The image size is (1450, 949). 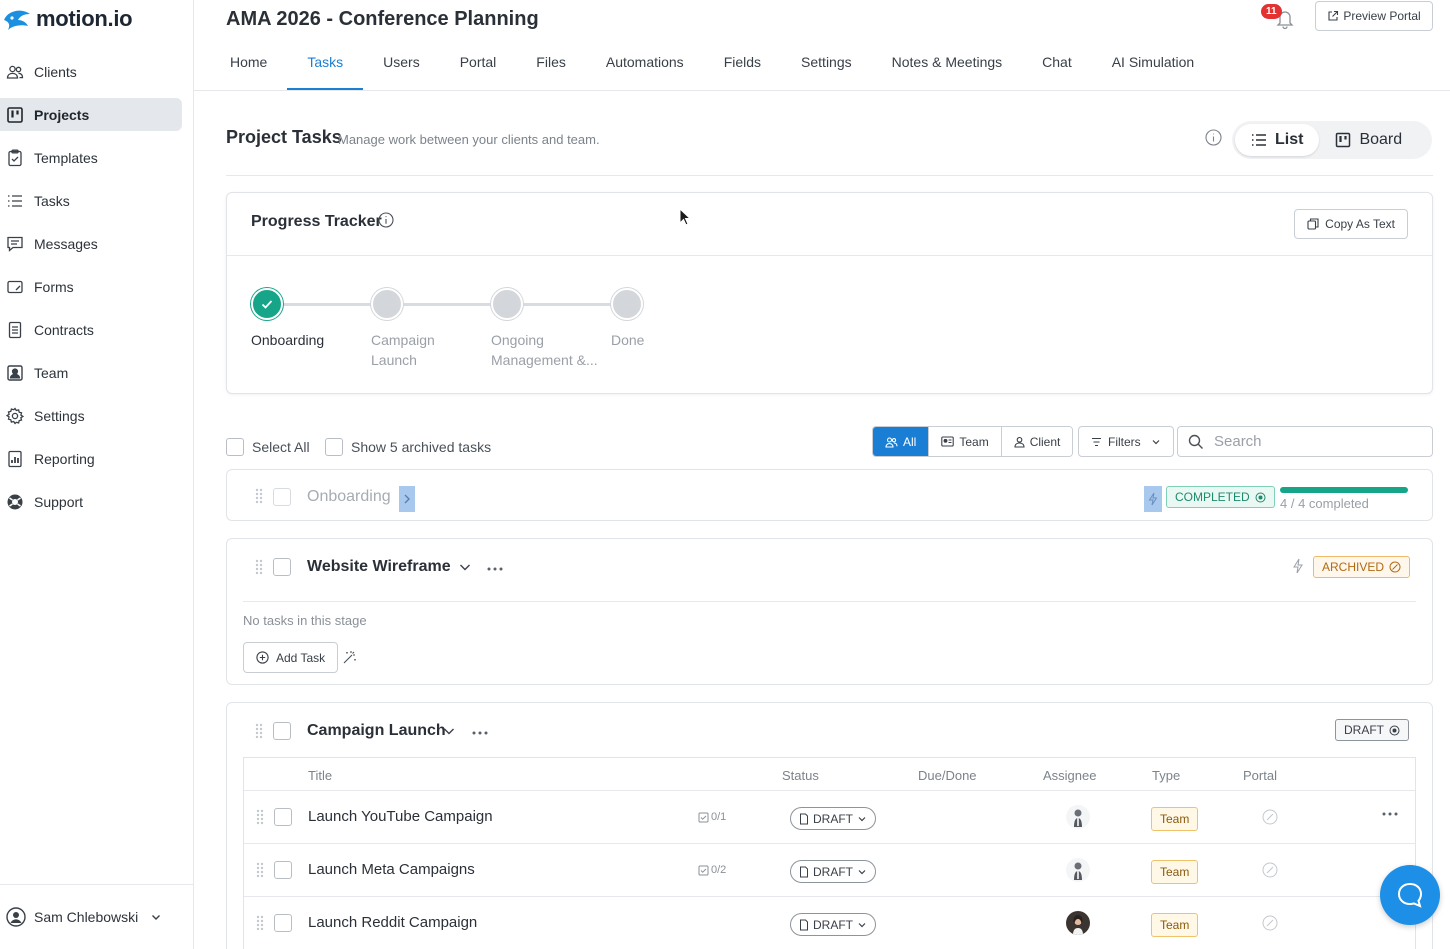 What do you see at coordinates (91, 458) in the screenshot?
I see `sidebar-item-reporting: Reporting` at bounding box center [91, 458].